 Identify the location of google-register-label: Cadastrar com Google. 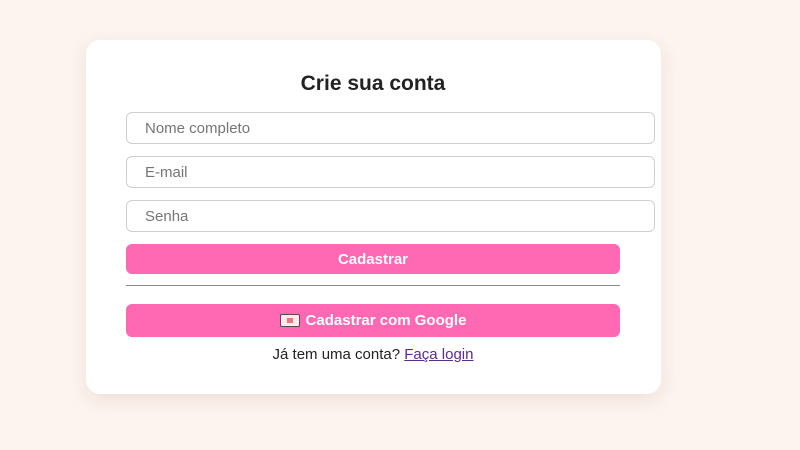
(386, 320).